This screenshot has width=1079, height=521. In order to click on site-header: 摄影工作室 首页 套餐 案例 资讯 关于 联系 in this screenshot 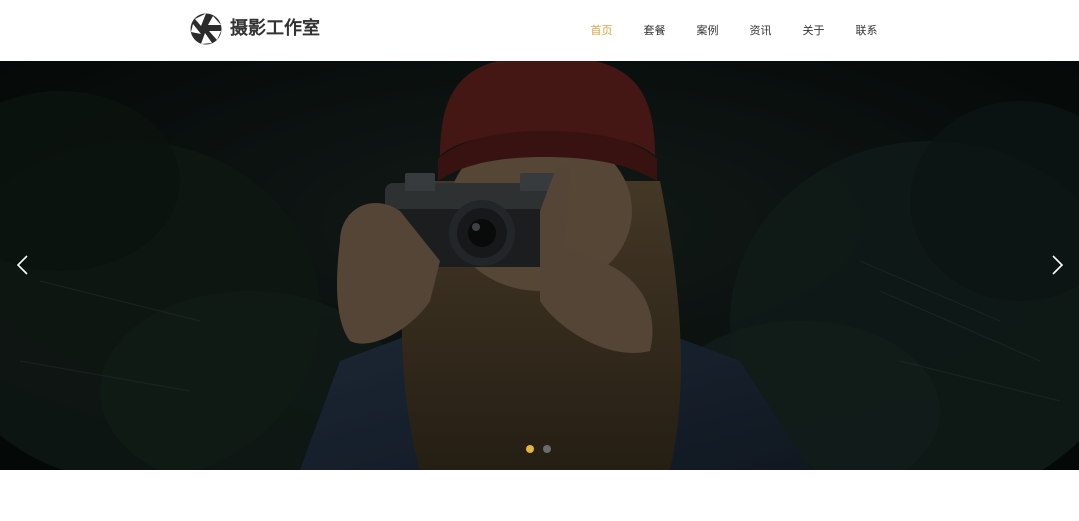, I will do `click(539, 30)`.